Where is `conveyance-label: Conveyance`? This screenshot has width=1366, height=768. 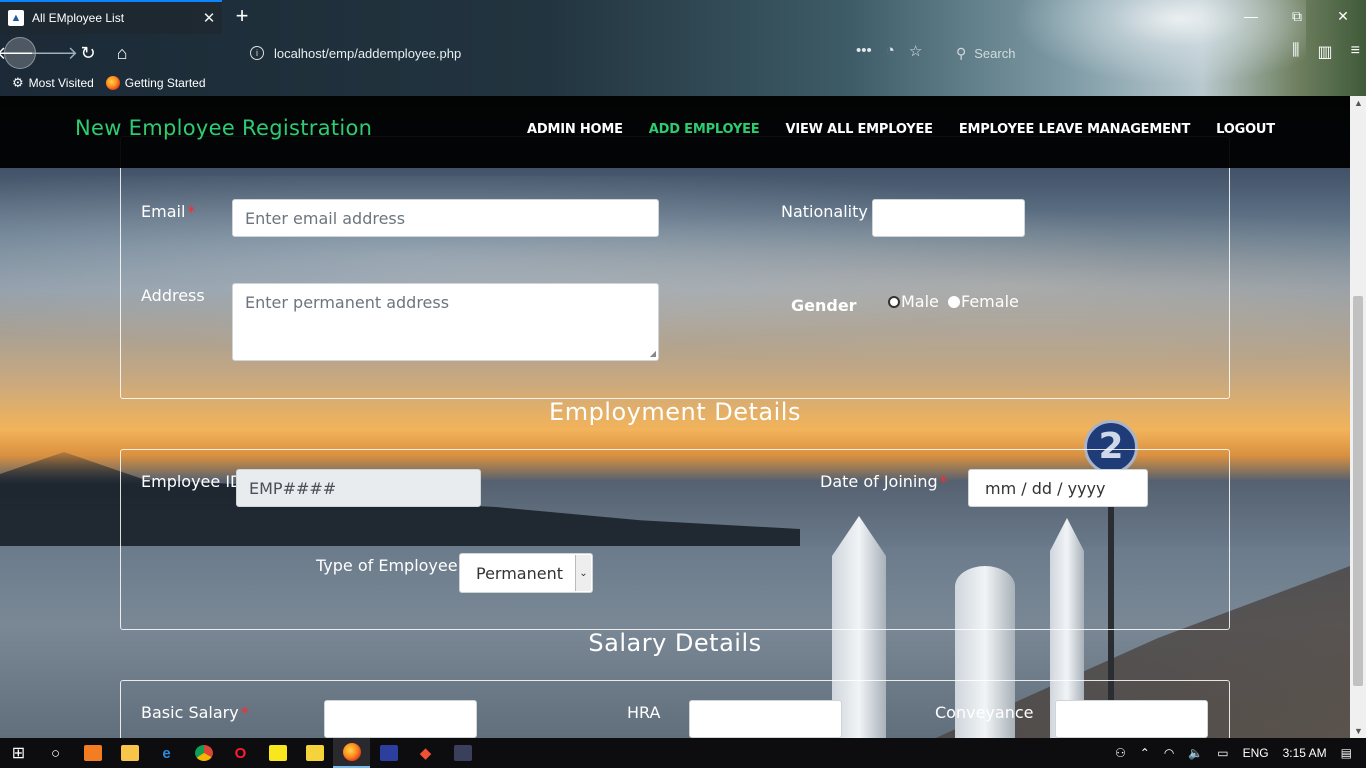 conveyance-label: Conveyance is located at coordinates (984, 712).